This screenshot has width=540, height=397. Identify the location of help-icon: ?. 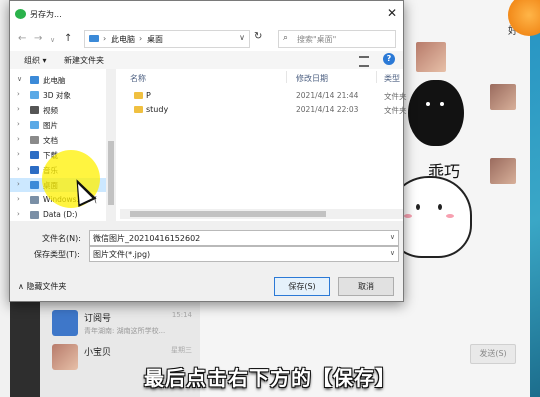
(389, 59).